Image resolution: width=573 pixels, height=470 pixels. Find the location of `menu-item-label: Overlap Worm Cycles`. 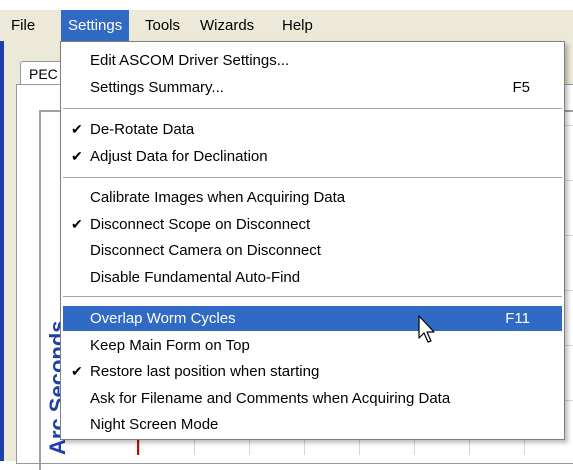

menu-item-label: Overlap Worm Cycles is located at coordinates (163, 318).